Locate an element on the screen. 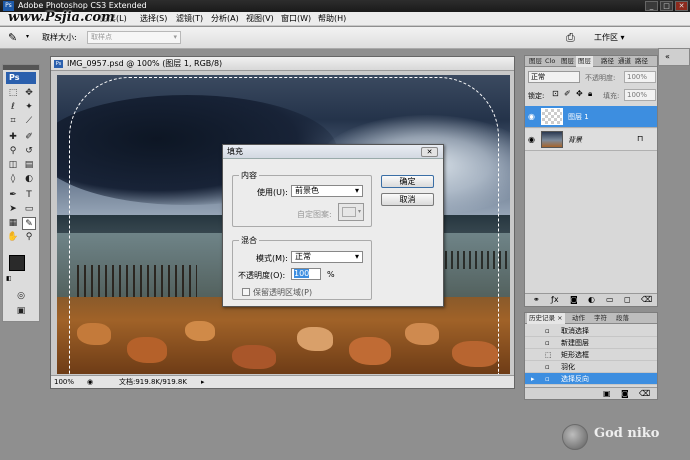  tab-paths: 路径 is located at coordinates (607, 61).